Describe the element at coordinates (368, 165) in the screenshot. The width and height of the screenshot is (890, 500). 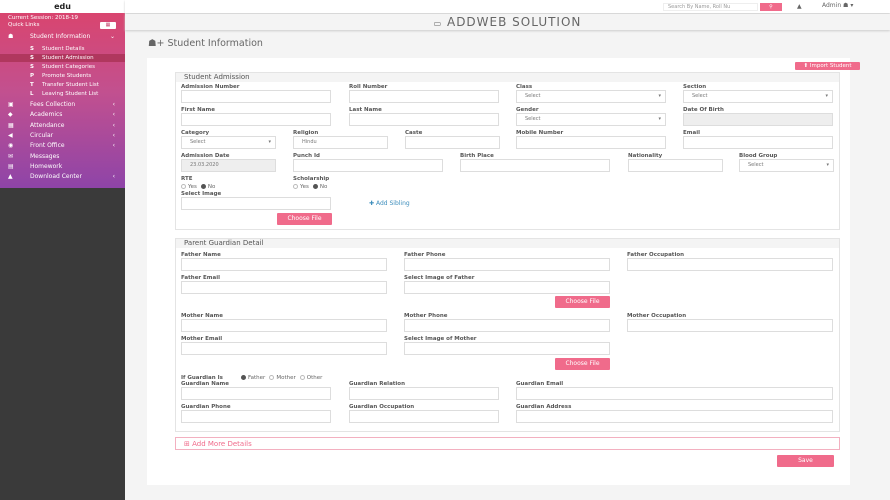
I see `punch-id-input` at that location.